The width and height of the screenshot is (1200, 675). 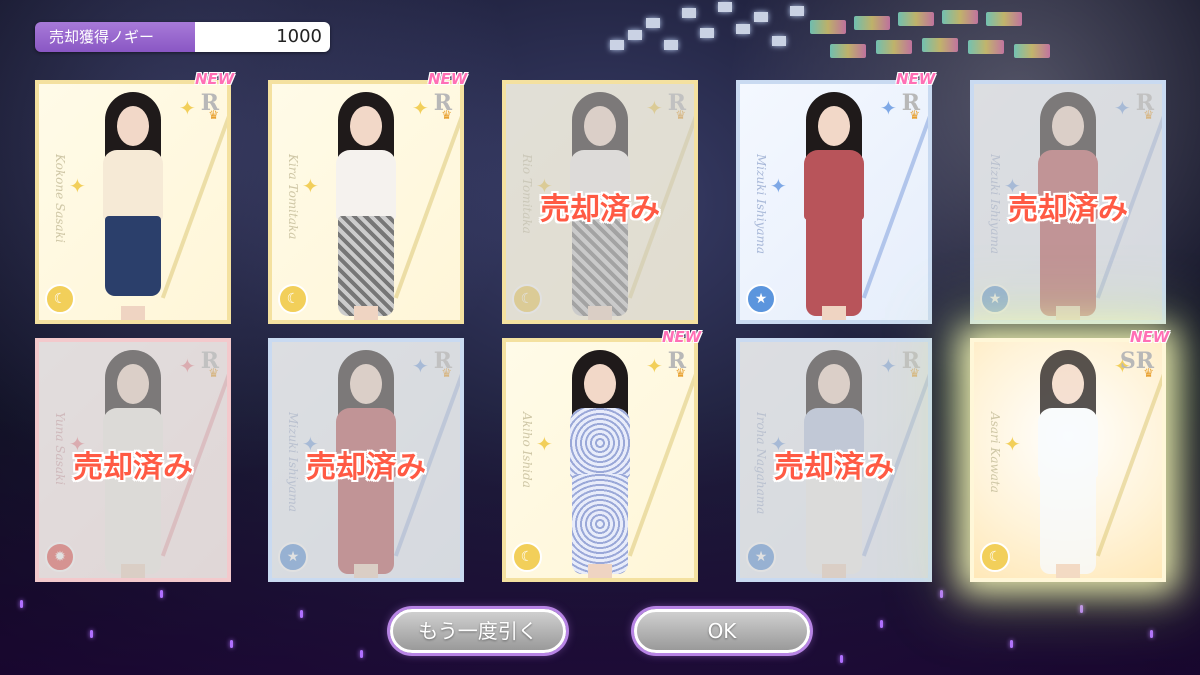 I want to click on gacha-card: ✦ ✦ R ♛ Mizuki Ishiyama ★, so click(x=834, y=202).